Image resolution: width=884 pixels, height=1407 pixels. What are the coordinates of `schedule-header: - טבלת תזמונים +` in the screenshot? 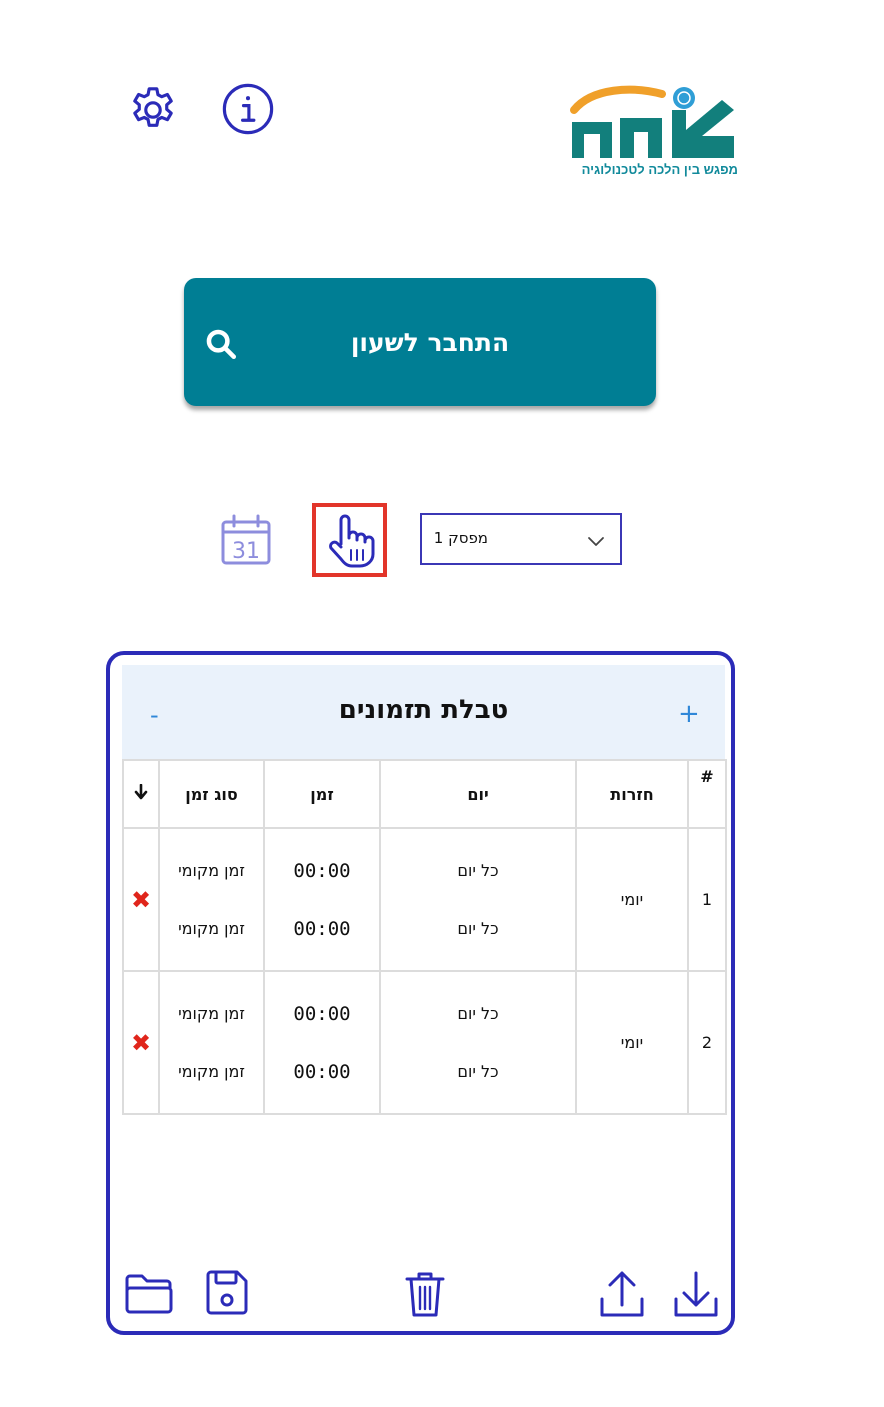 It's located at (423, 713).